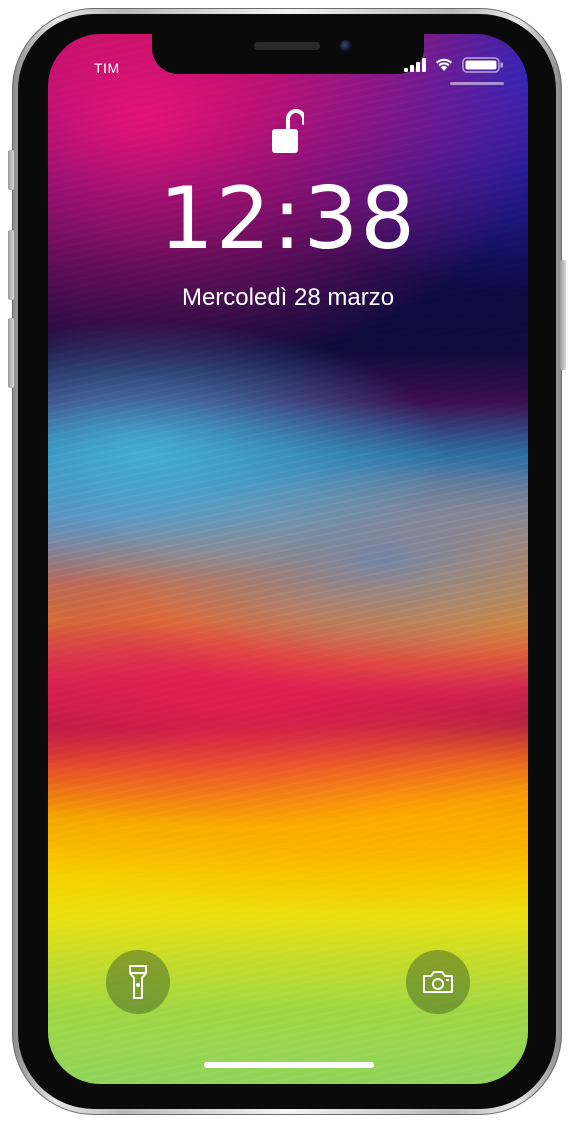 This screenshot has height=1123, width=574. I want to click on volume-down-button, so click(11, 353).